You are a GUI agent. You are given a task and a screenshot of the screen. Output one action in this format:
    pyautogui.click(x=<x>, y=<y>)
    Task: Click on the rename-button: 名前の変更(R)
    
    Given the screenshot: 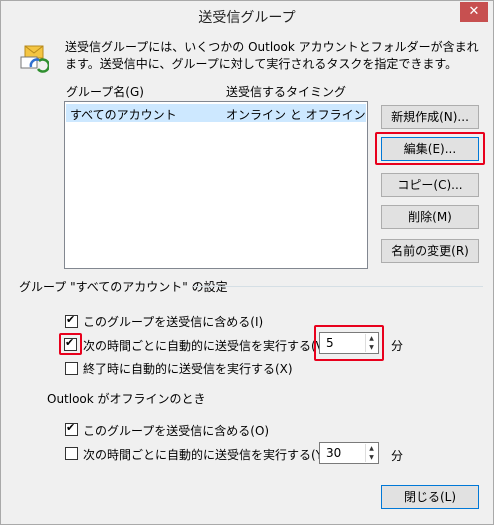 What is the action you would take?
    pyautogui.click(x=430, y=251)
    